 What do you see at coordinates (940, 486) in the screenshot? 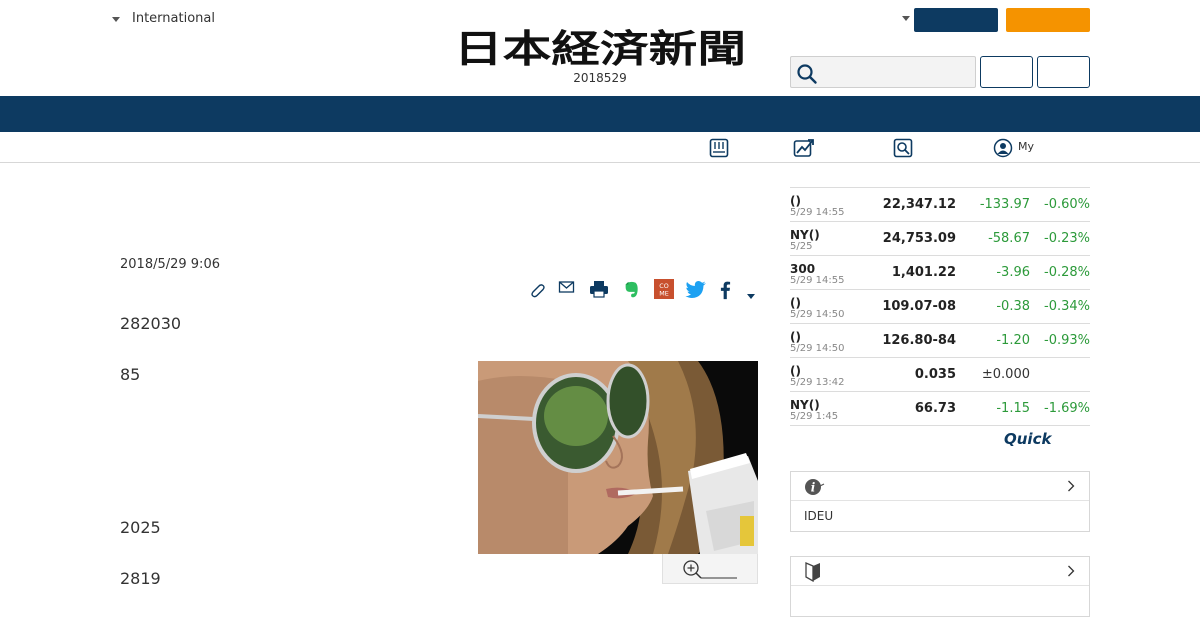
I see `info-box-header: i` at bounding box center [940, 486].